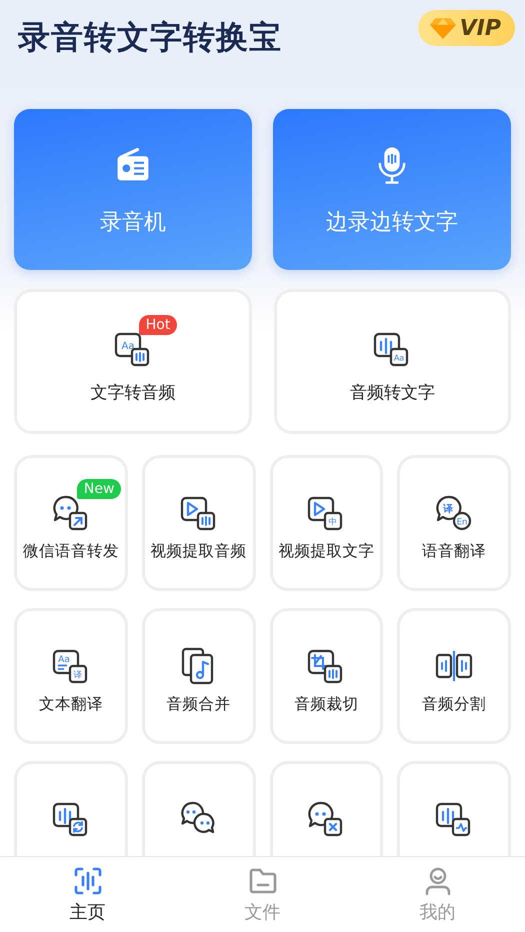 The width and height of the screenshot is (525, 932). Describe the element at coordinates (392, 361) in the screenshot. I see `feature-card: Aa 音频转文字` at that location.